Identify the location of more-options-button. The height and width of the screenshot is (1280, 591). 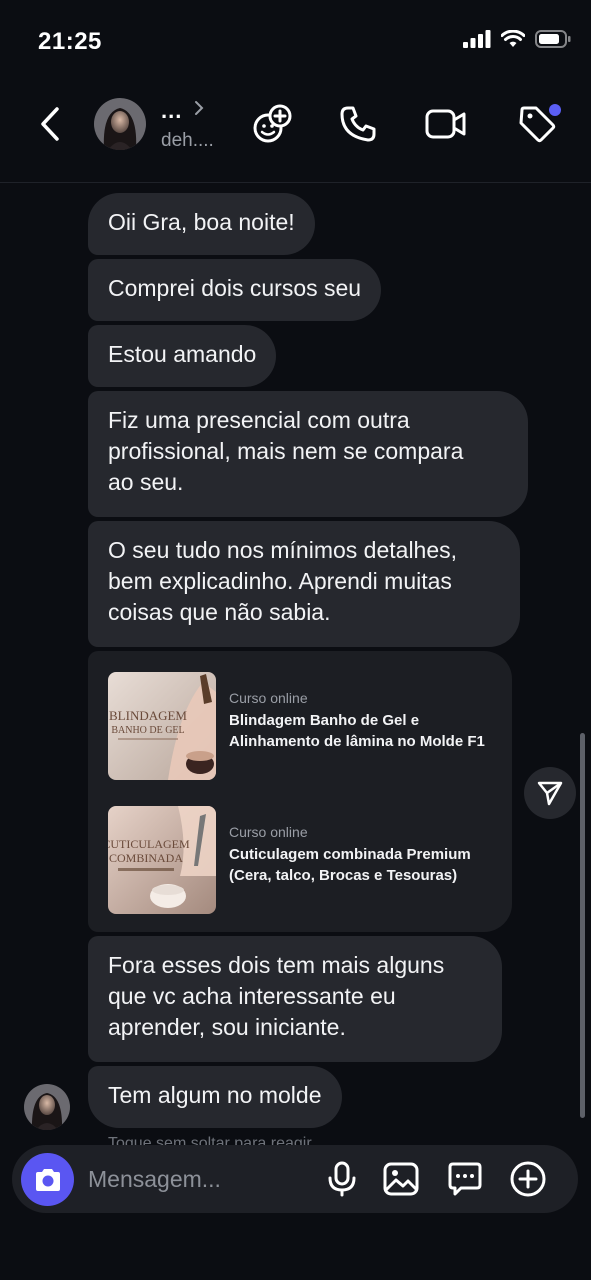
(528, 1179).